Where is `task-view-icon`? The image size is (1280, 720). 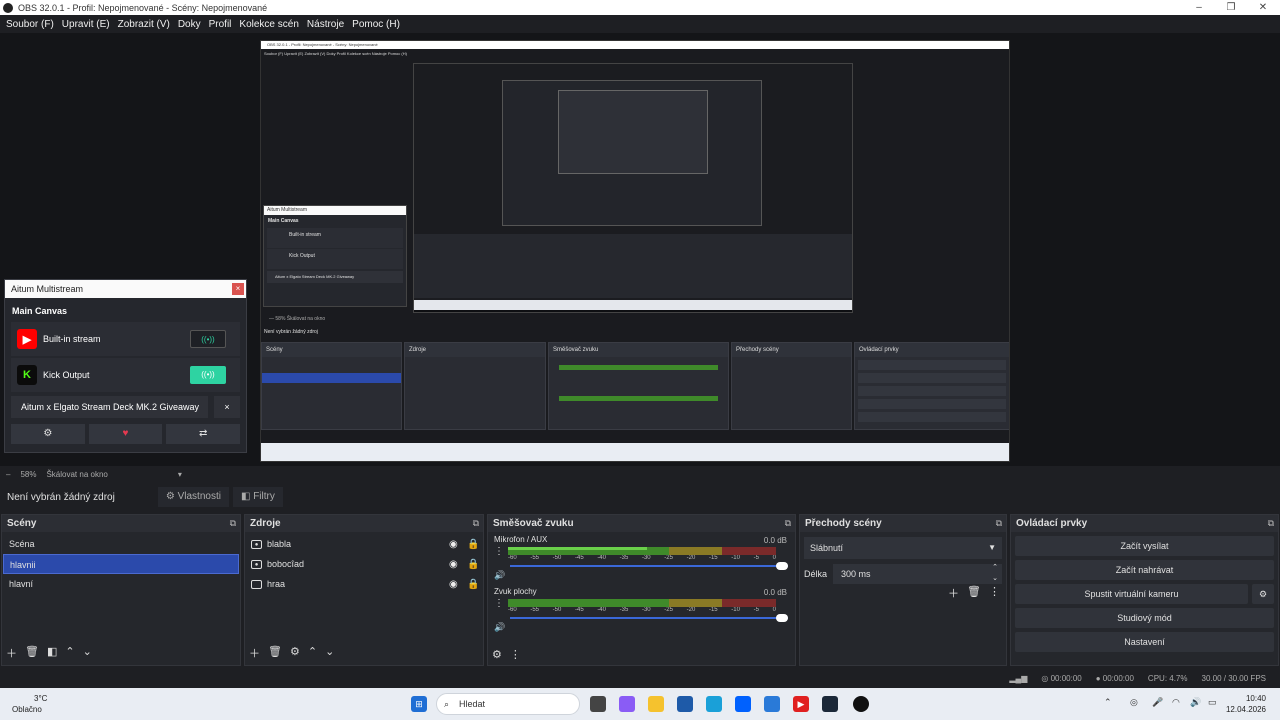 task-view-icon is located at coordinates (598, 704).